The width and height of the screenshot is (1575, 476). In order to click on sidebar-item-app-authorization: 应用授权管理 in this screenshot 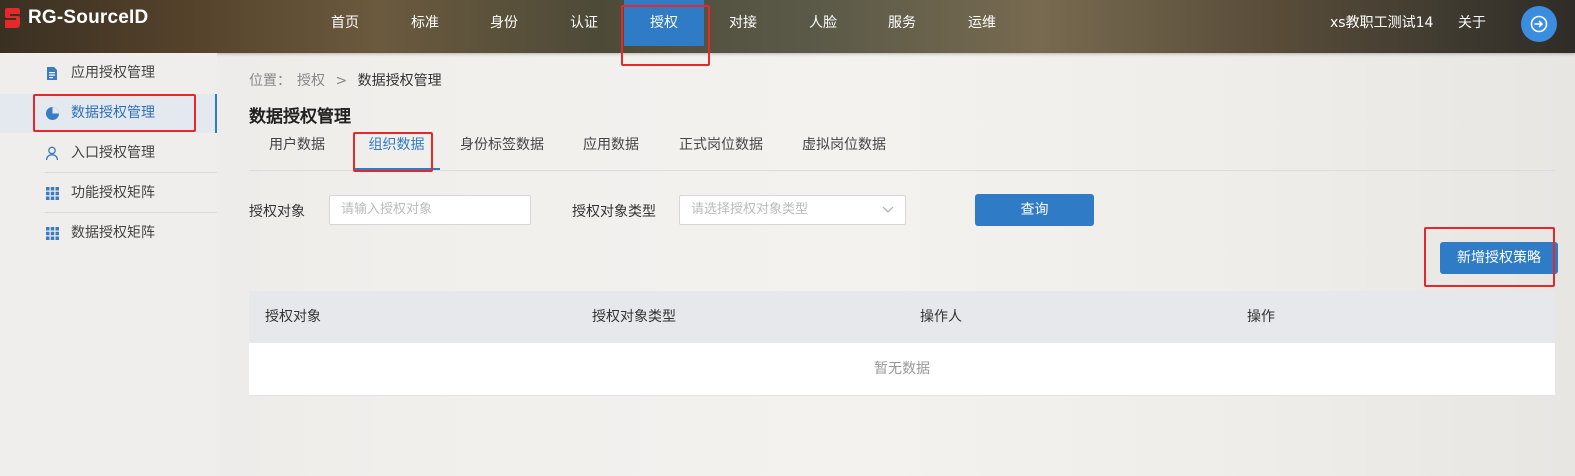, I will do `click(108, 73)`.